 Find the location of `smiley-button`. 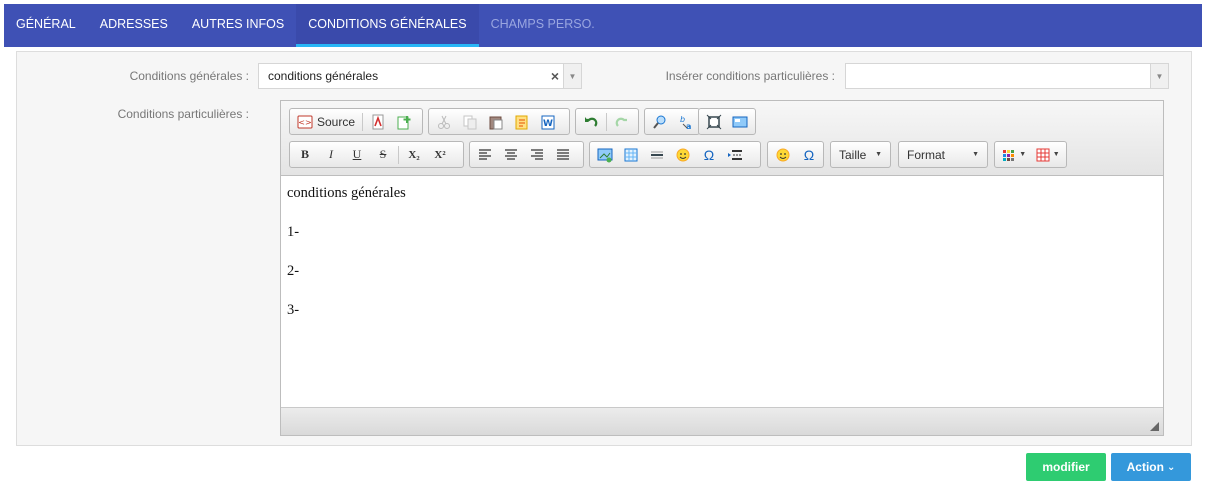

smiley-button is located at coordinates (683, 155).